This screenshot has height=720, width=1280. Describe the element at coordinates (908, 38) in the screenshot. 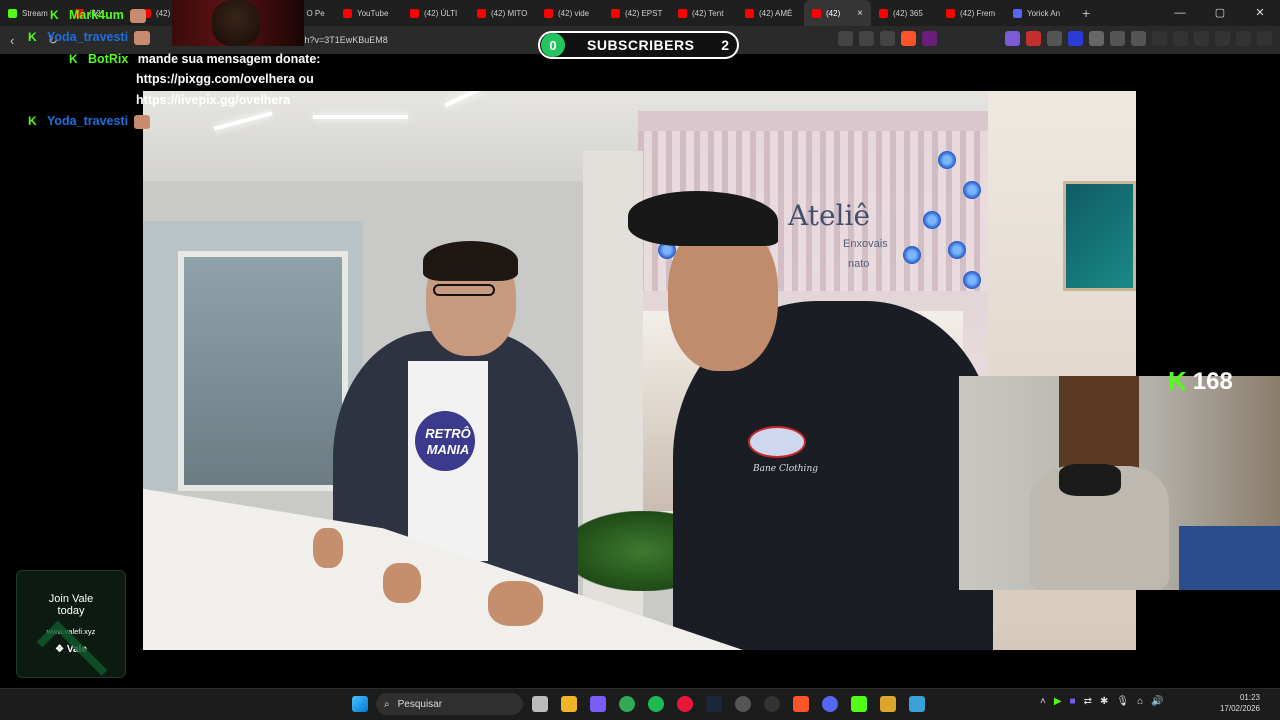

I see `brave-shield-icon` at that location.